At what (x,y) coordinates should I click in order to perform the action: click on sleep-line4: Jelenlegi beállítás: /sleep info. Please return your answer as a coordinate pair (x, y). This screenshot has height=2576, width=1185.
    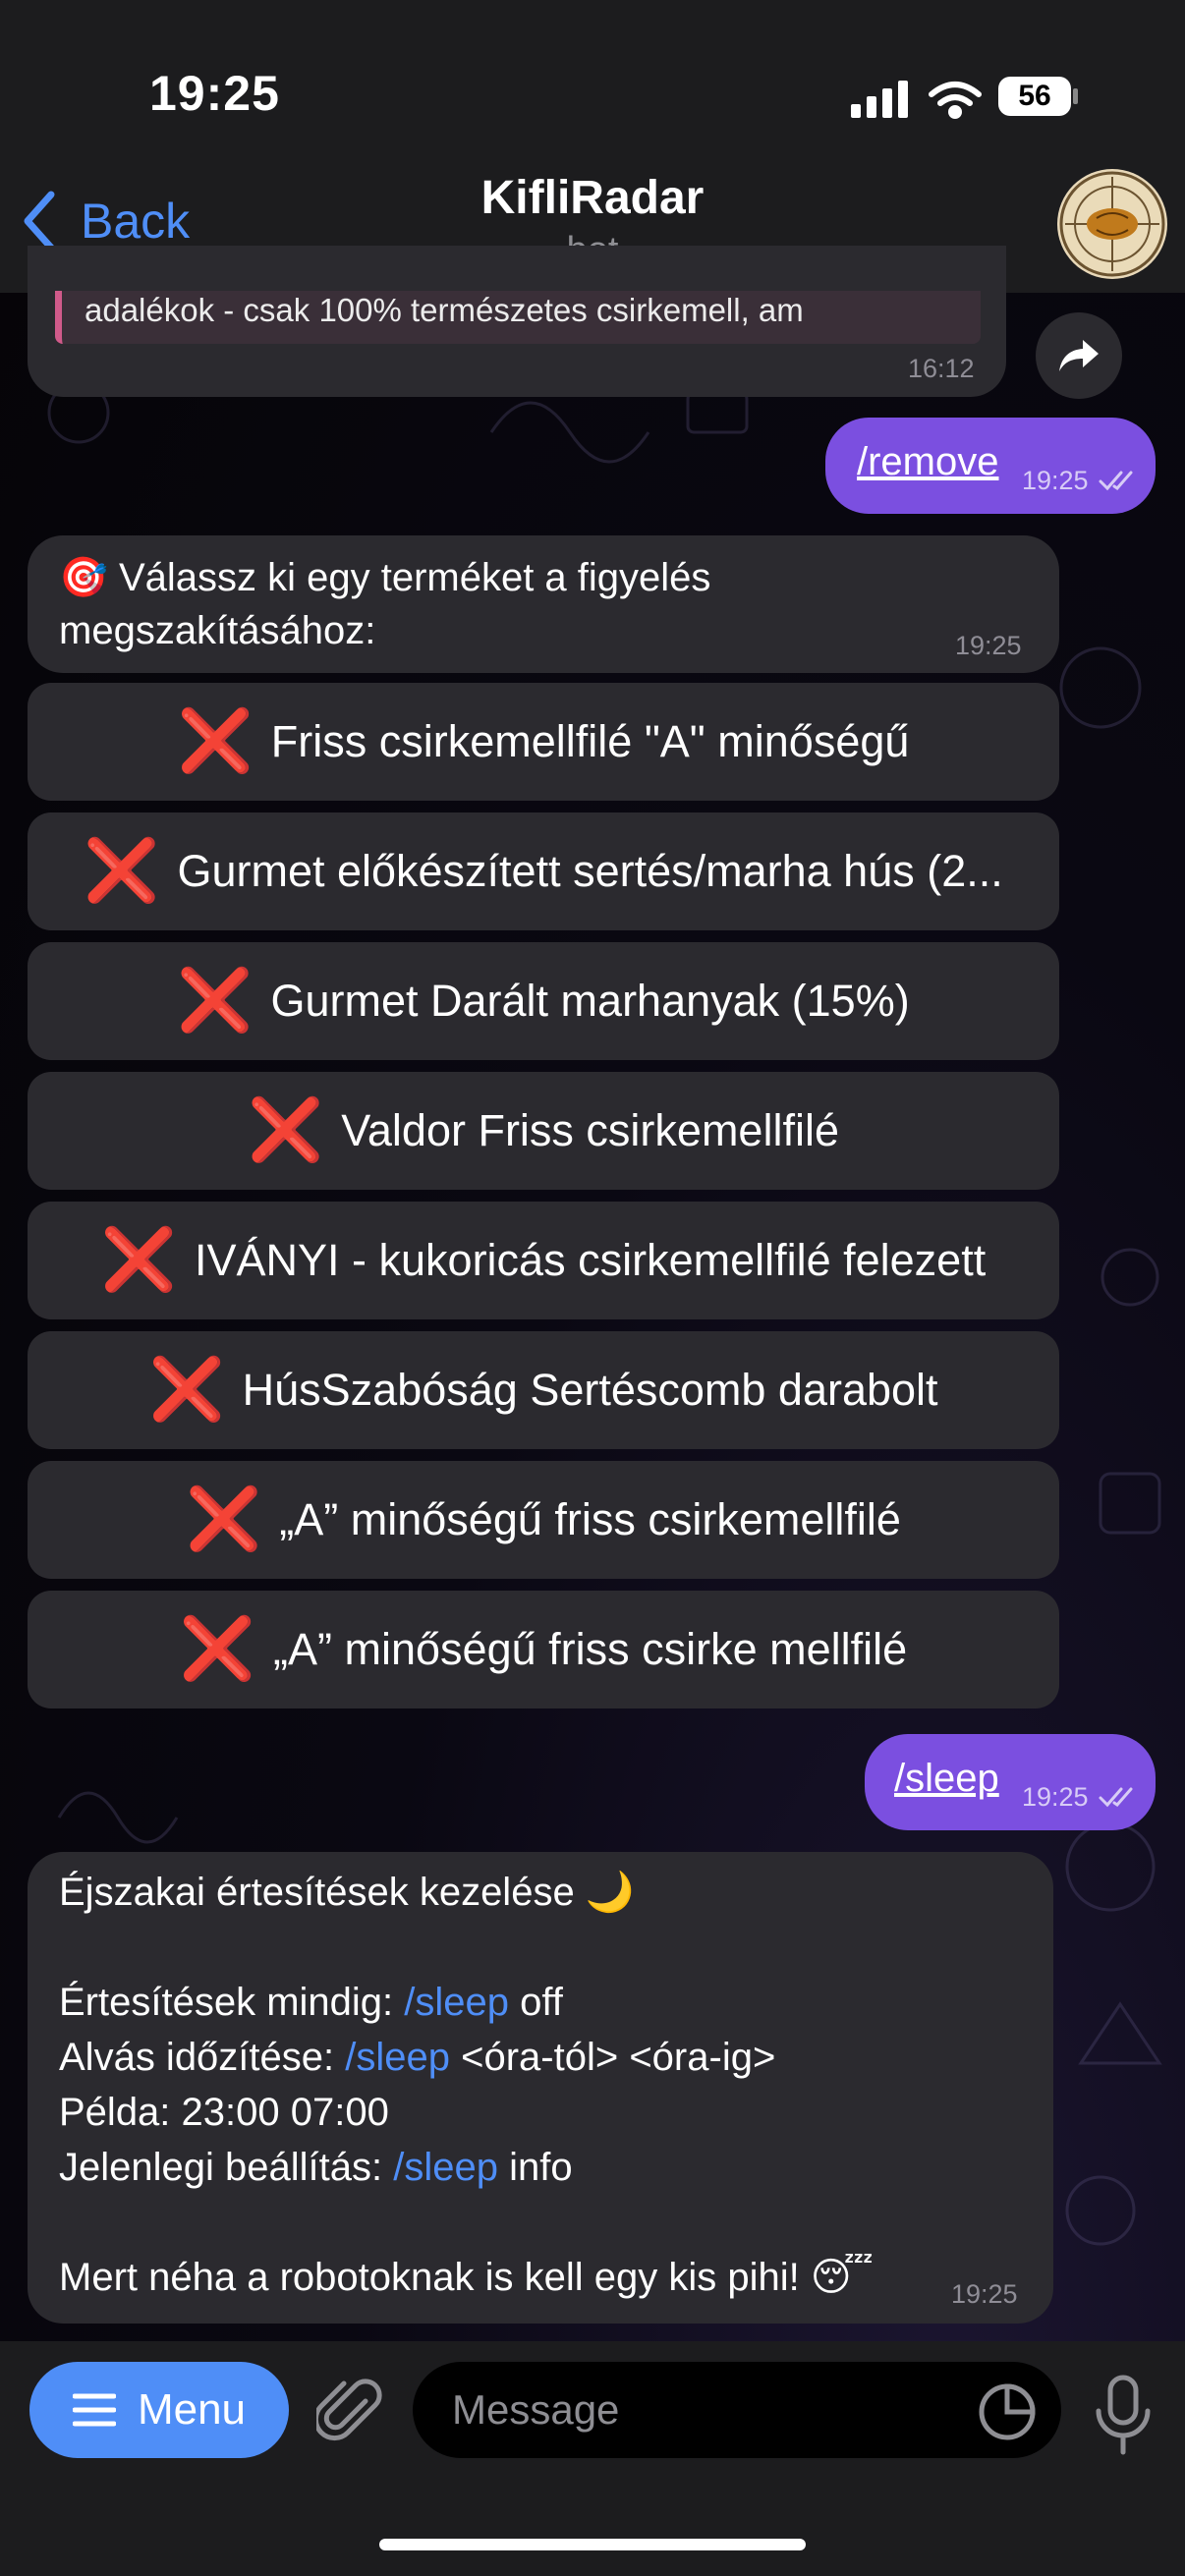
    Looking at the image, I should click on (316, 2167).